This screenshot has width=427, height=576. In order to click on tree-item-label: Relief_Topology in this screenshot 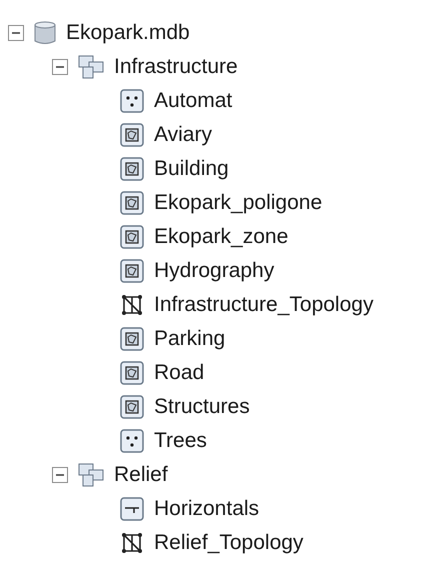, I will do `click(229, 543)`.